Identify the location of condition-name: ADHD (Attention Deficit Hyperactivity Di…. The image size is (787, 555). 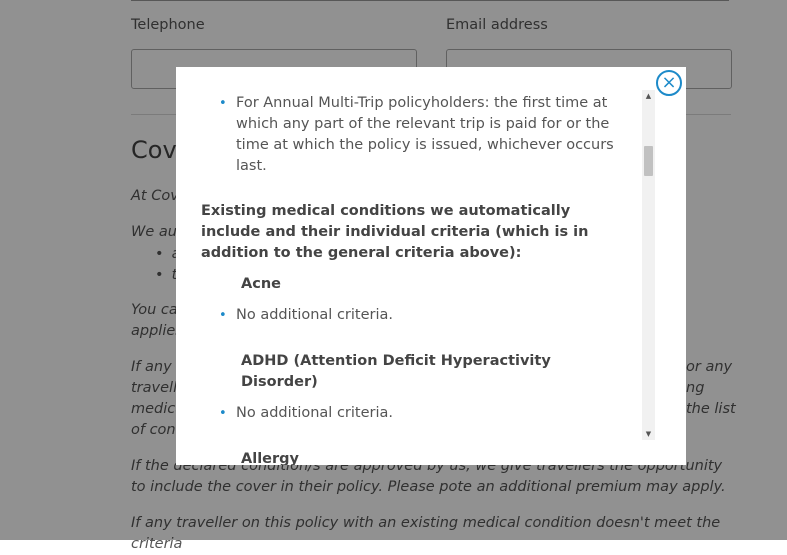
(396, 371).